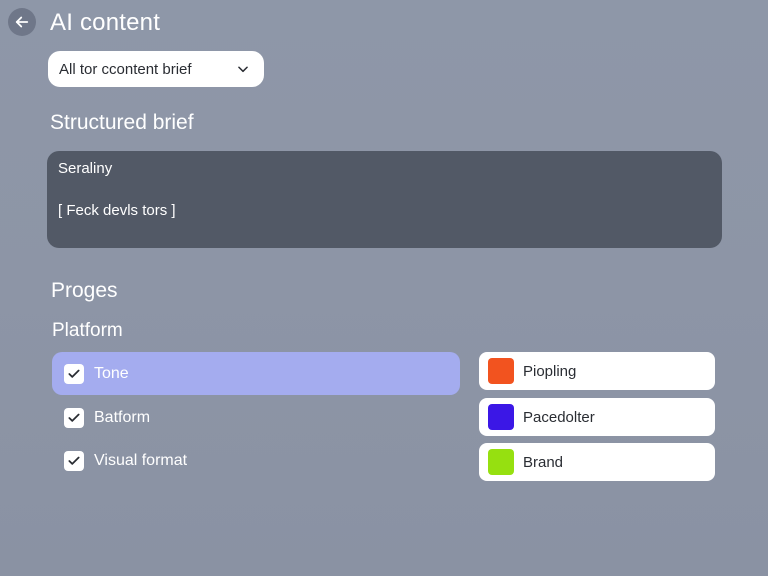  Describe the element at coordinates (256, 417) in the screenshot. I see `checklist-item-batform: Batform` at that location.